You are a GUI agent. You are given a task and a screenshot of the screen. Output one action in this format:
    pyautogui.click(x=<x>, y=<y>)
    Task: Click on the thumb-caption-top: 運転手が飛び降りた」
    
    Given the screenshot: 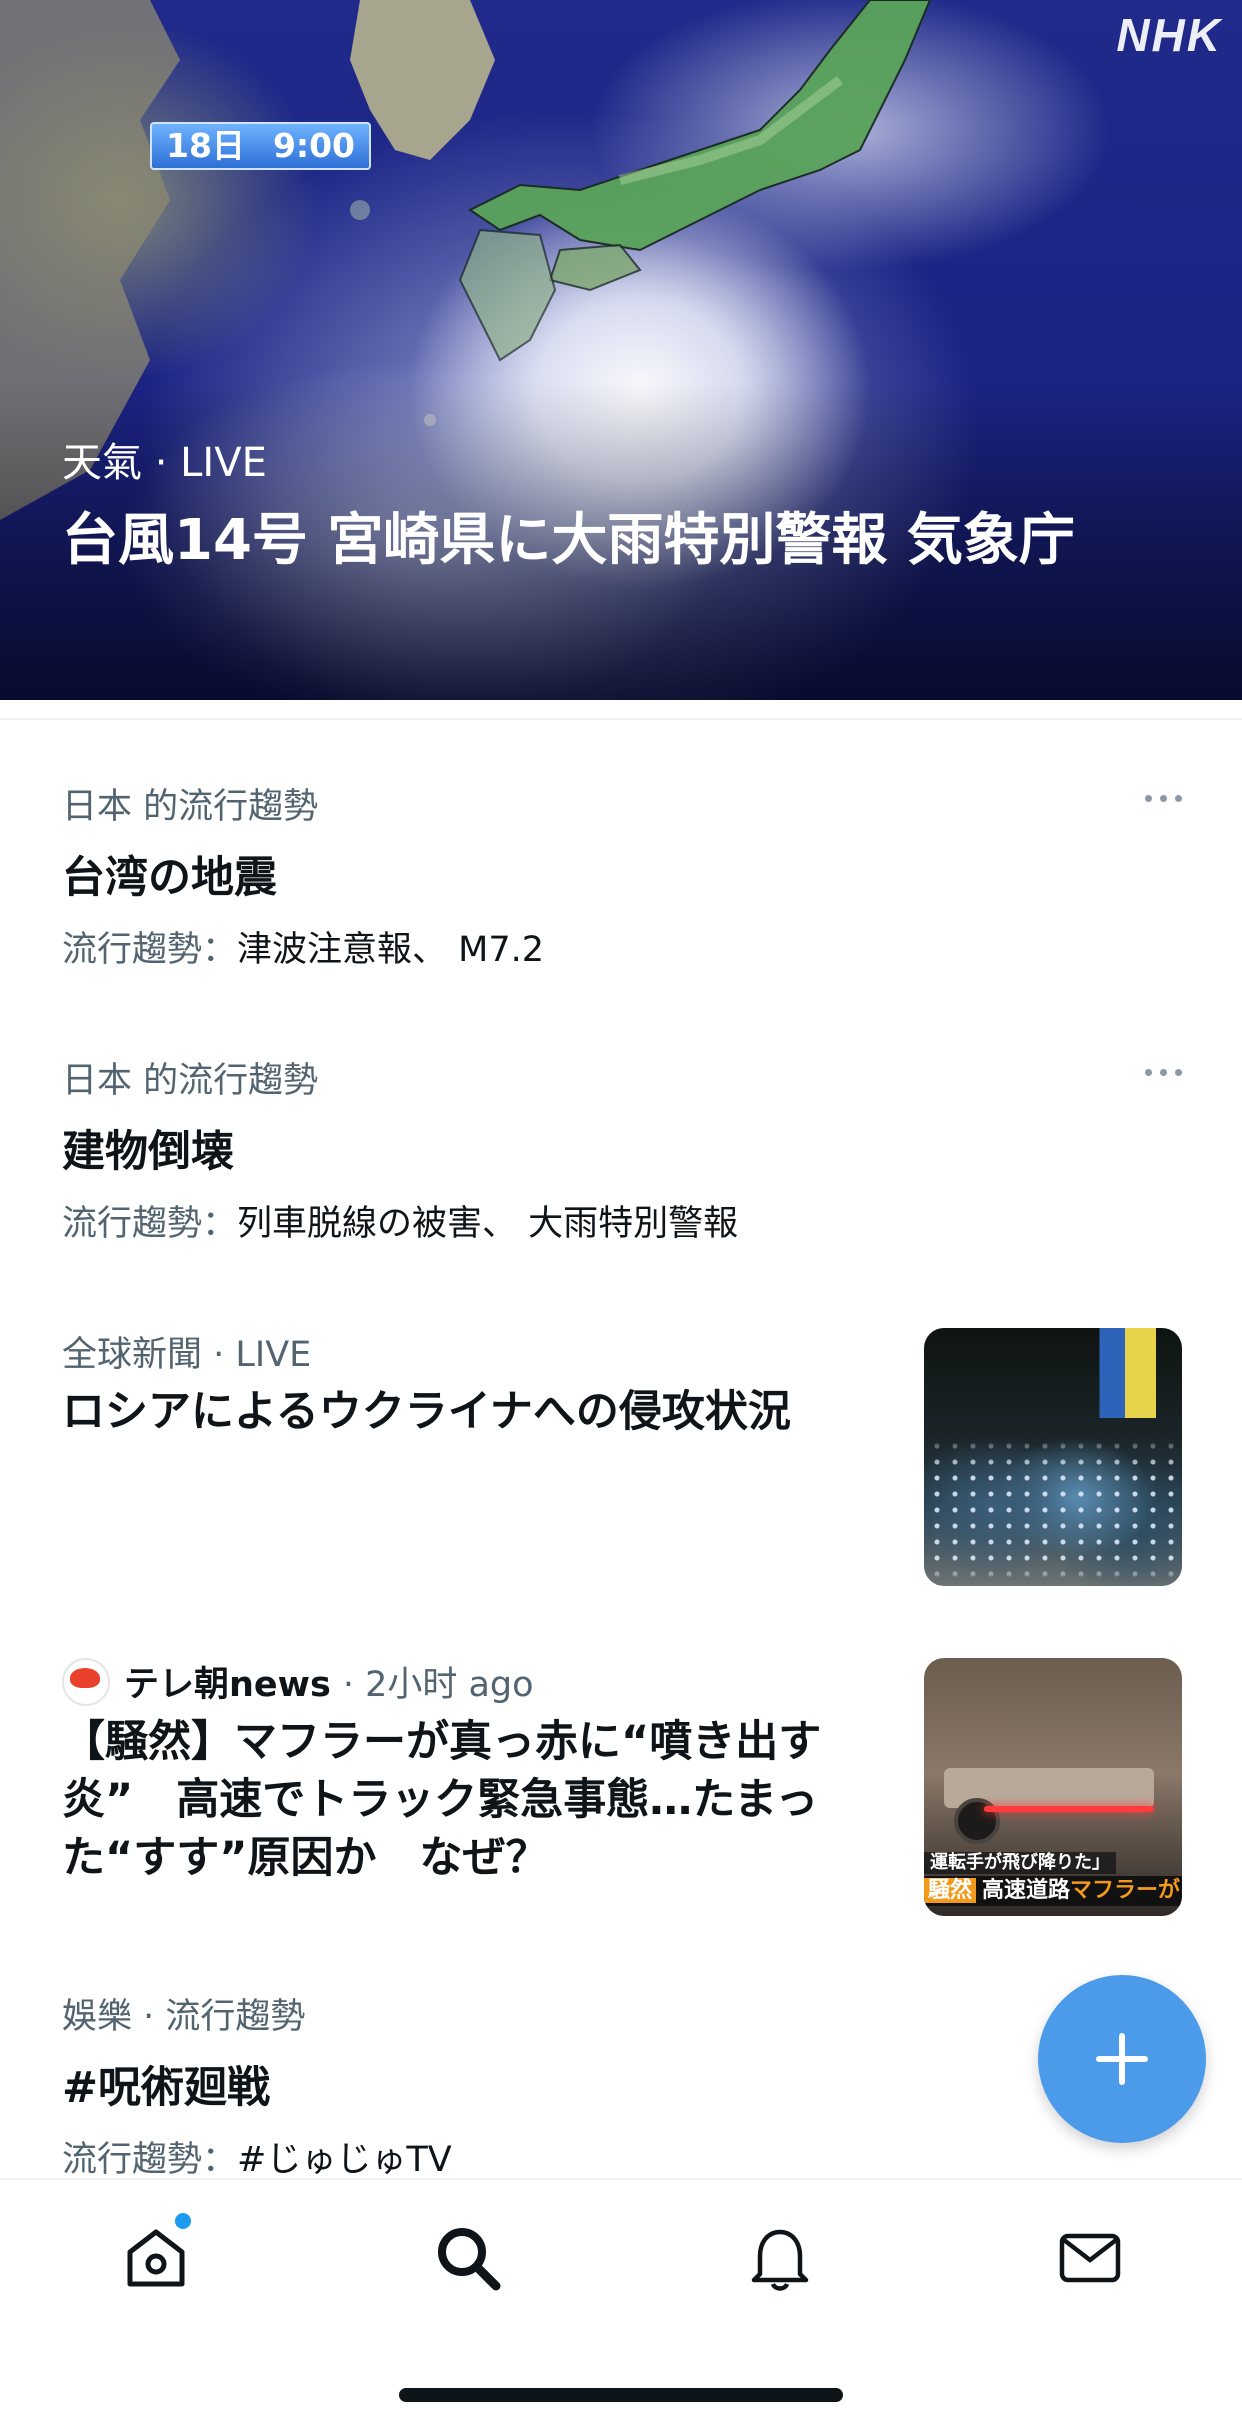 What is the action you would take?
    pyautogui.click(x=1020, y=1863)
    